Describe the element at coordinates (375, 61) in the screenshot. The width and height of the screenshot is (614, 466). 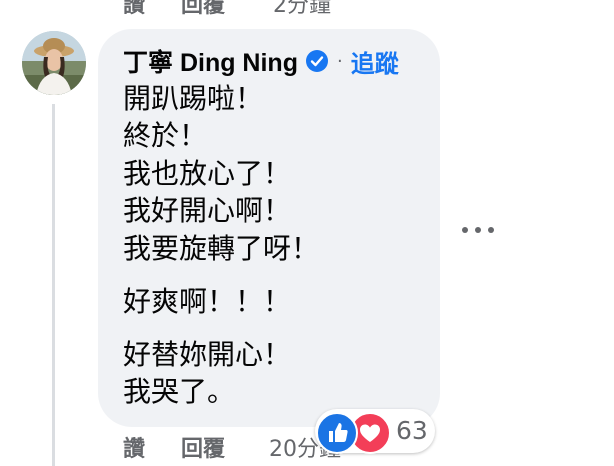
I see `follow-link: 追蹤` at that location.